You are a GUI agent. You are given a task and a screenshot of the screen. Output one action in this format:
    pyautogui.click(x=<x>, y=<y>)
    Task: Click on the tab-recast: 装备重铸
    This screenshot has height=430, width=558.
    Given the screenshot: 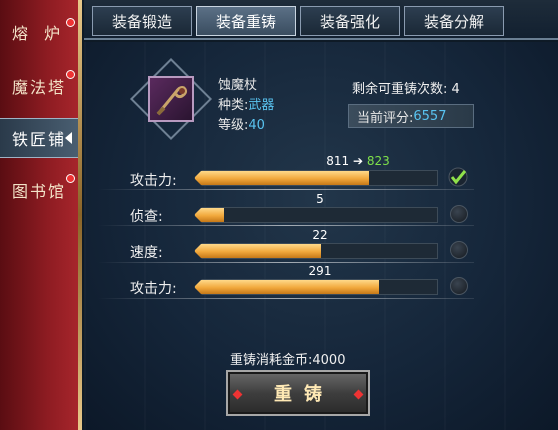 What is the action you would take?
    pyautogui.click(x=246, y=21)
    